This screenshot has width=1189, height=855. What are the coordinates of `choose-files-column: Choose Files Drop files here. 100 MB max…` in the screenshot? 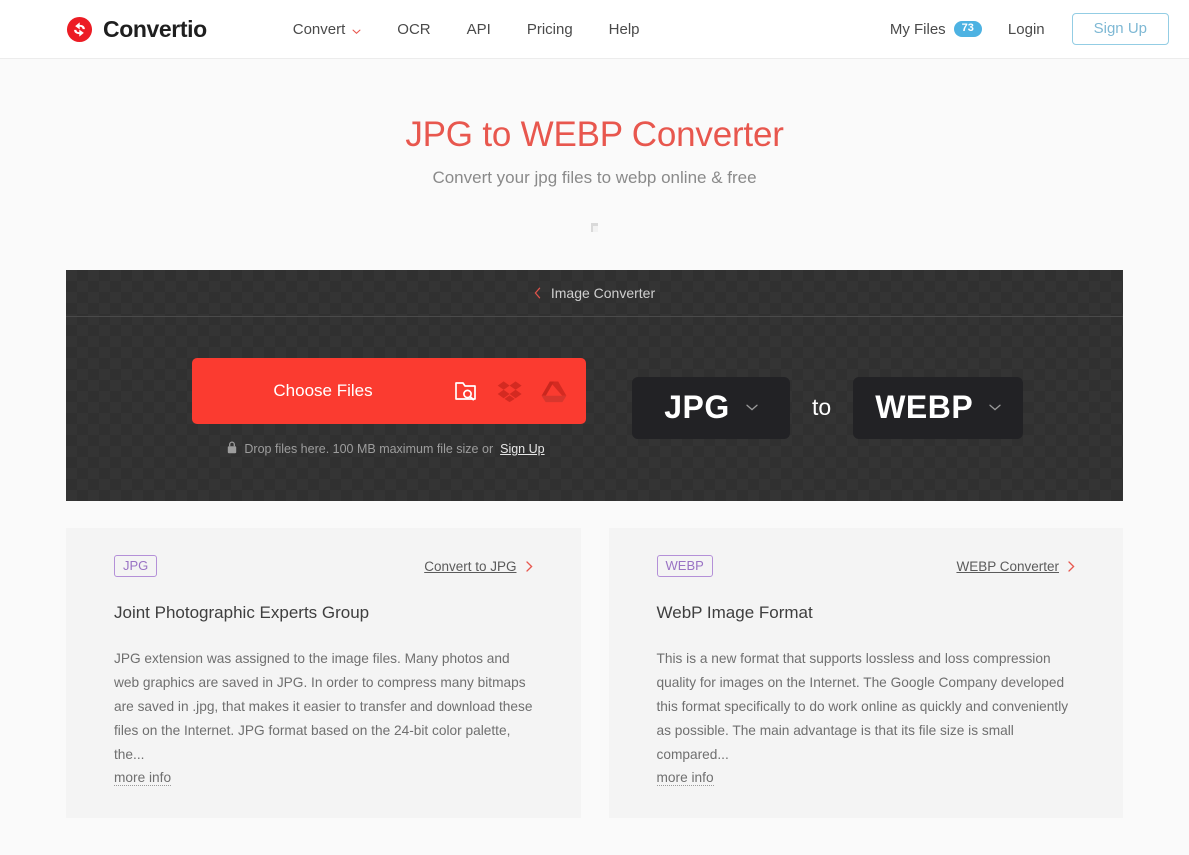 It's located at (389, 407).